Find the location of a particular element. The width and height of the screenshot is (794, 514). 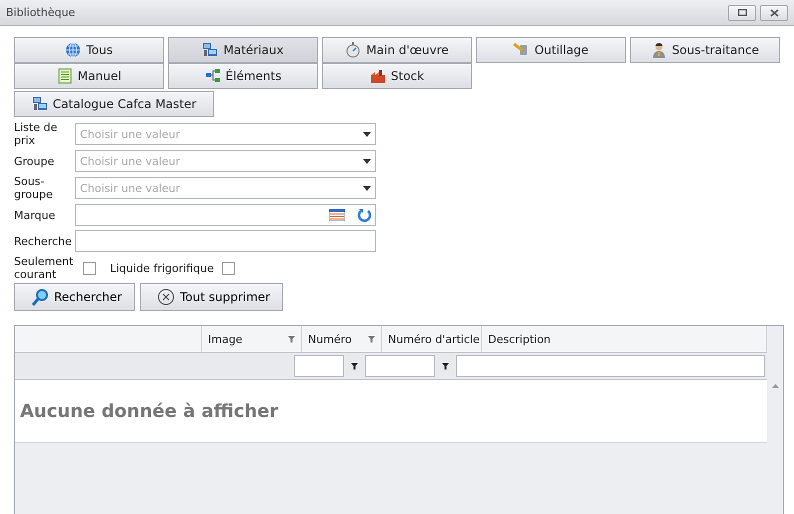

field-label: Marque is located at coordinates (35, 215).